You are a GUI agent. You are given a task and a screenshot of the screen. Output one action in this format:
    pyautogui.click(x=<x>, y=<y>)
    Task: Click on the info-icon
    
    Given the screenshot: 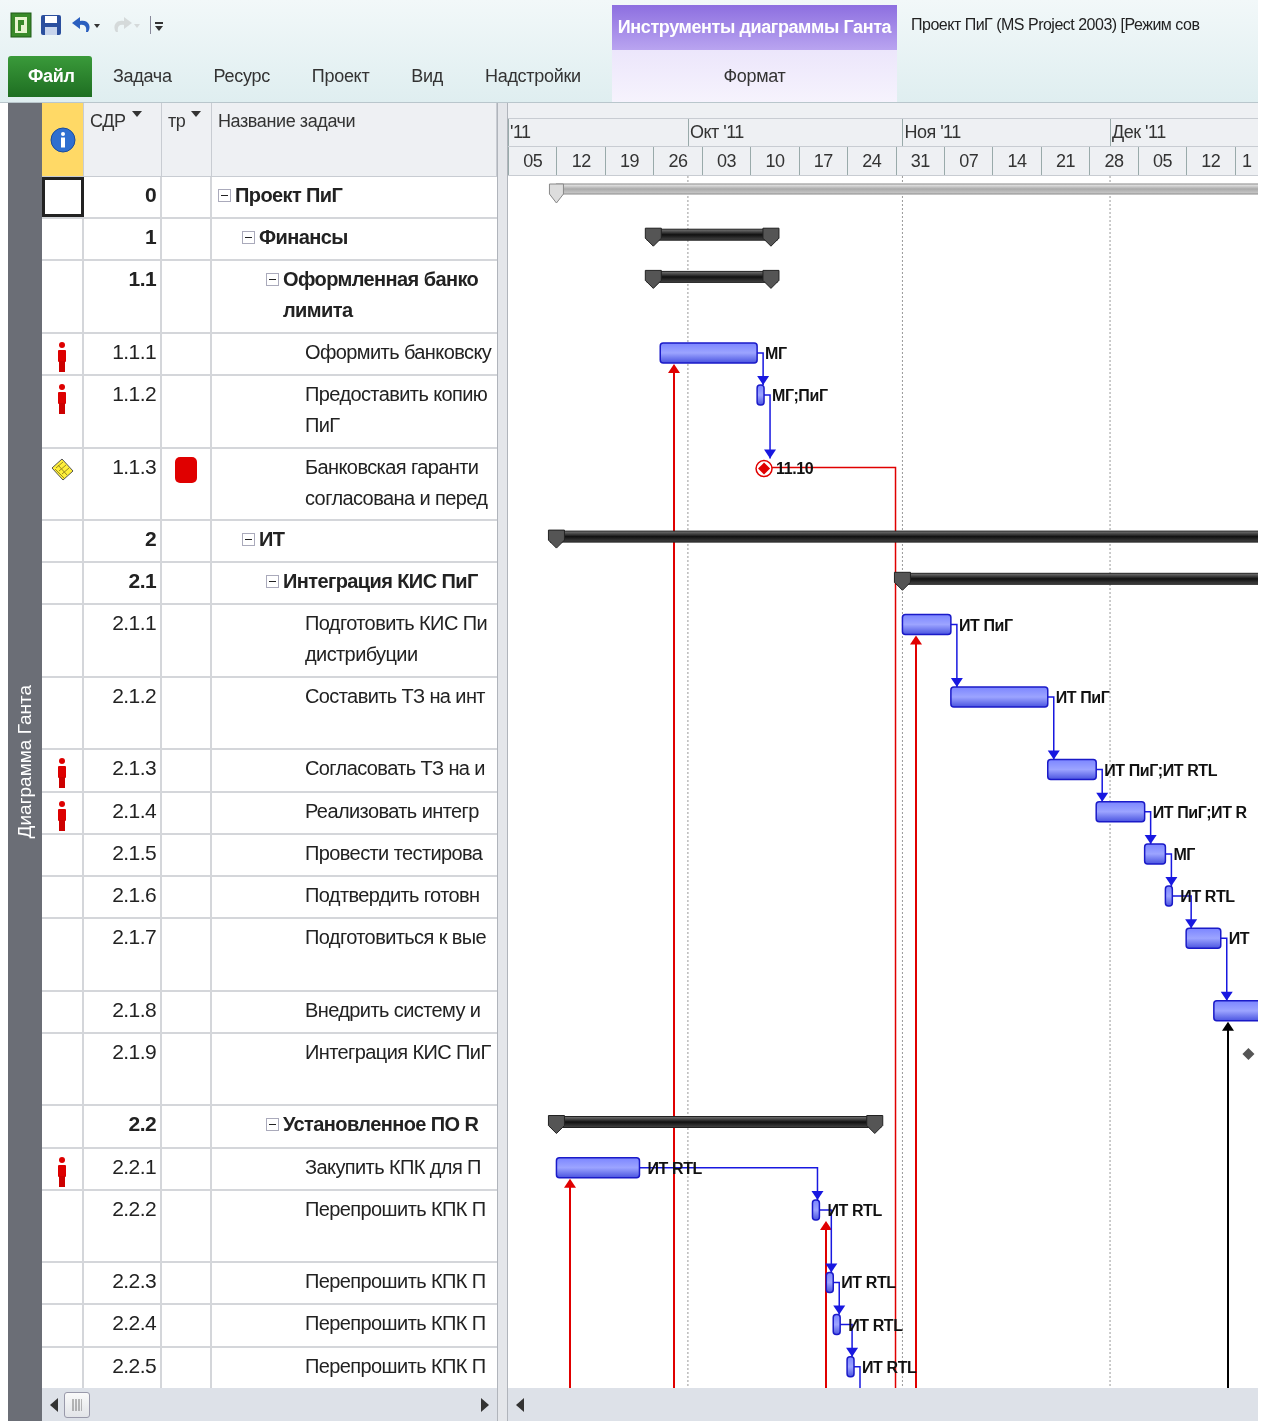 What is the action you would take?
    pyautogui.click(x=62, y=139)
    